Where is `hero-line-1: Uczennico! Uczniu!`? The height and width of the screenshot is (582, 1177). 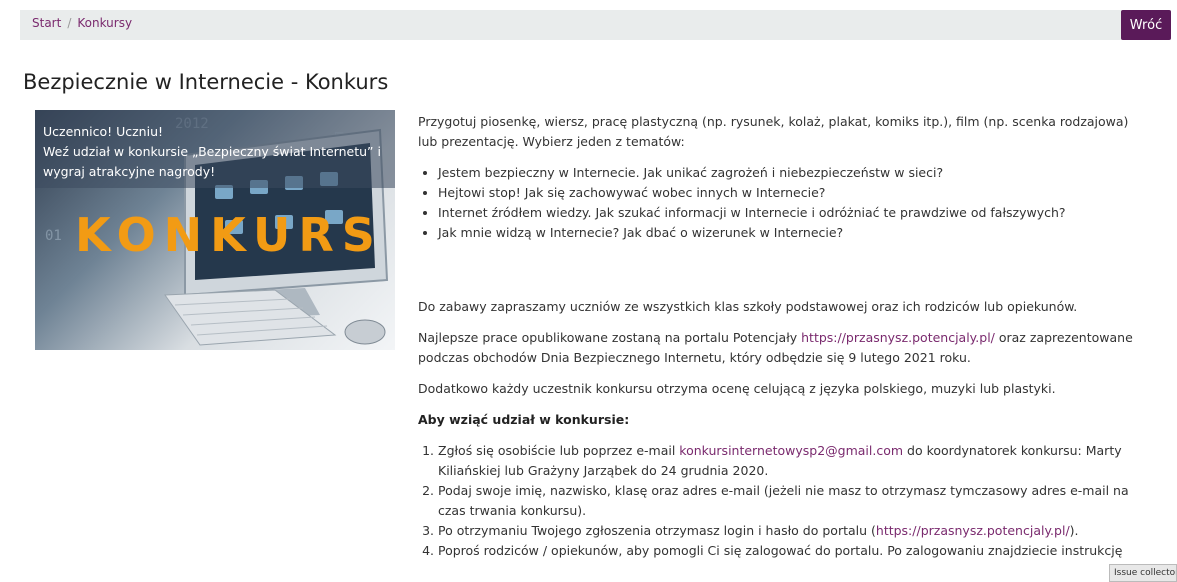
hero-line-1: Uczennico! Uczniu! is located at coordinates (103, 131).